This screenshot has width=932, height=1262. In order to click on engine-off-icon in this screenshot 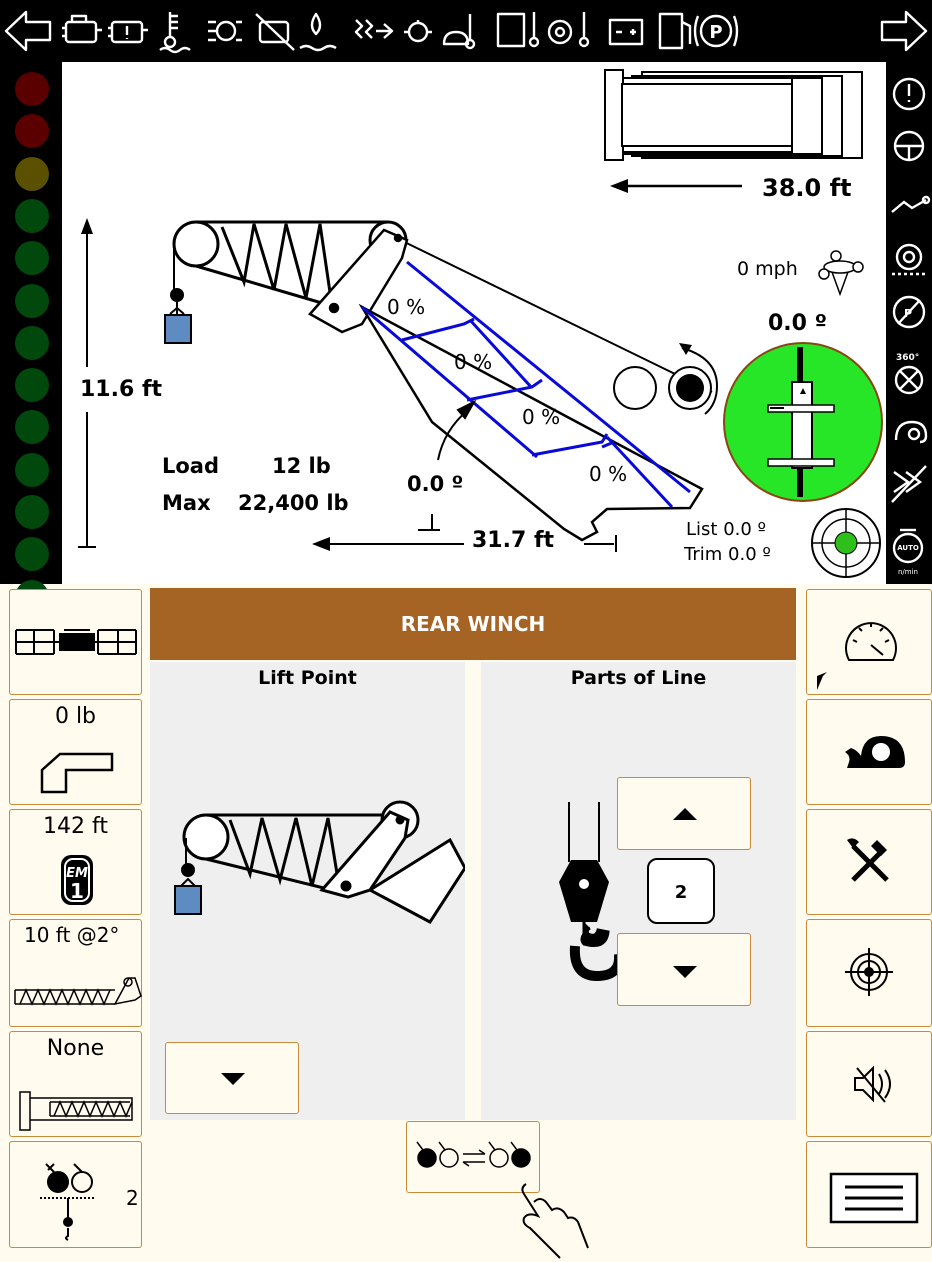, I will do `click(275, 32)`.